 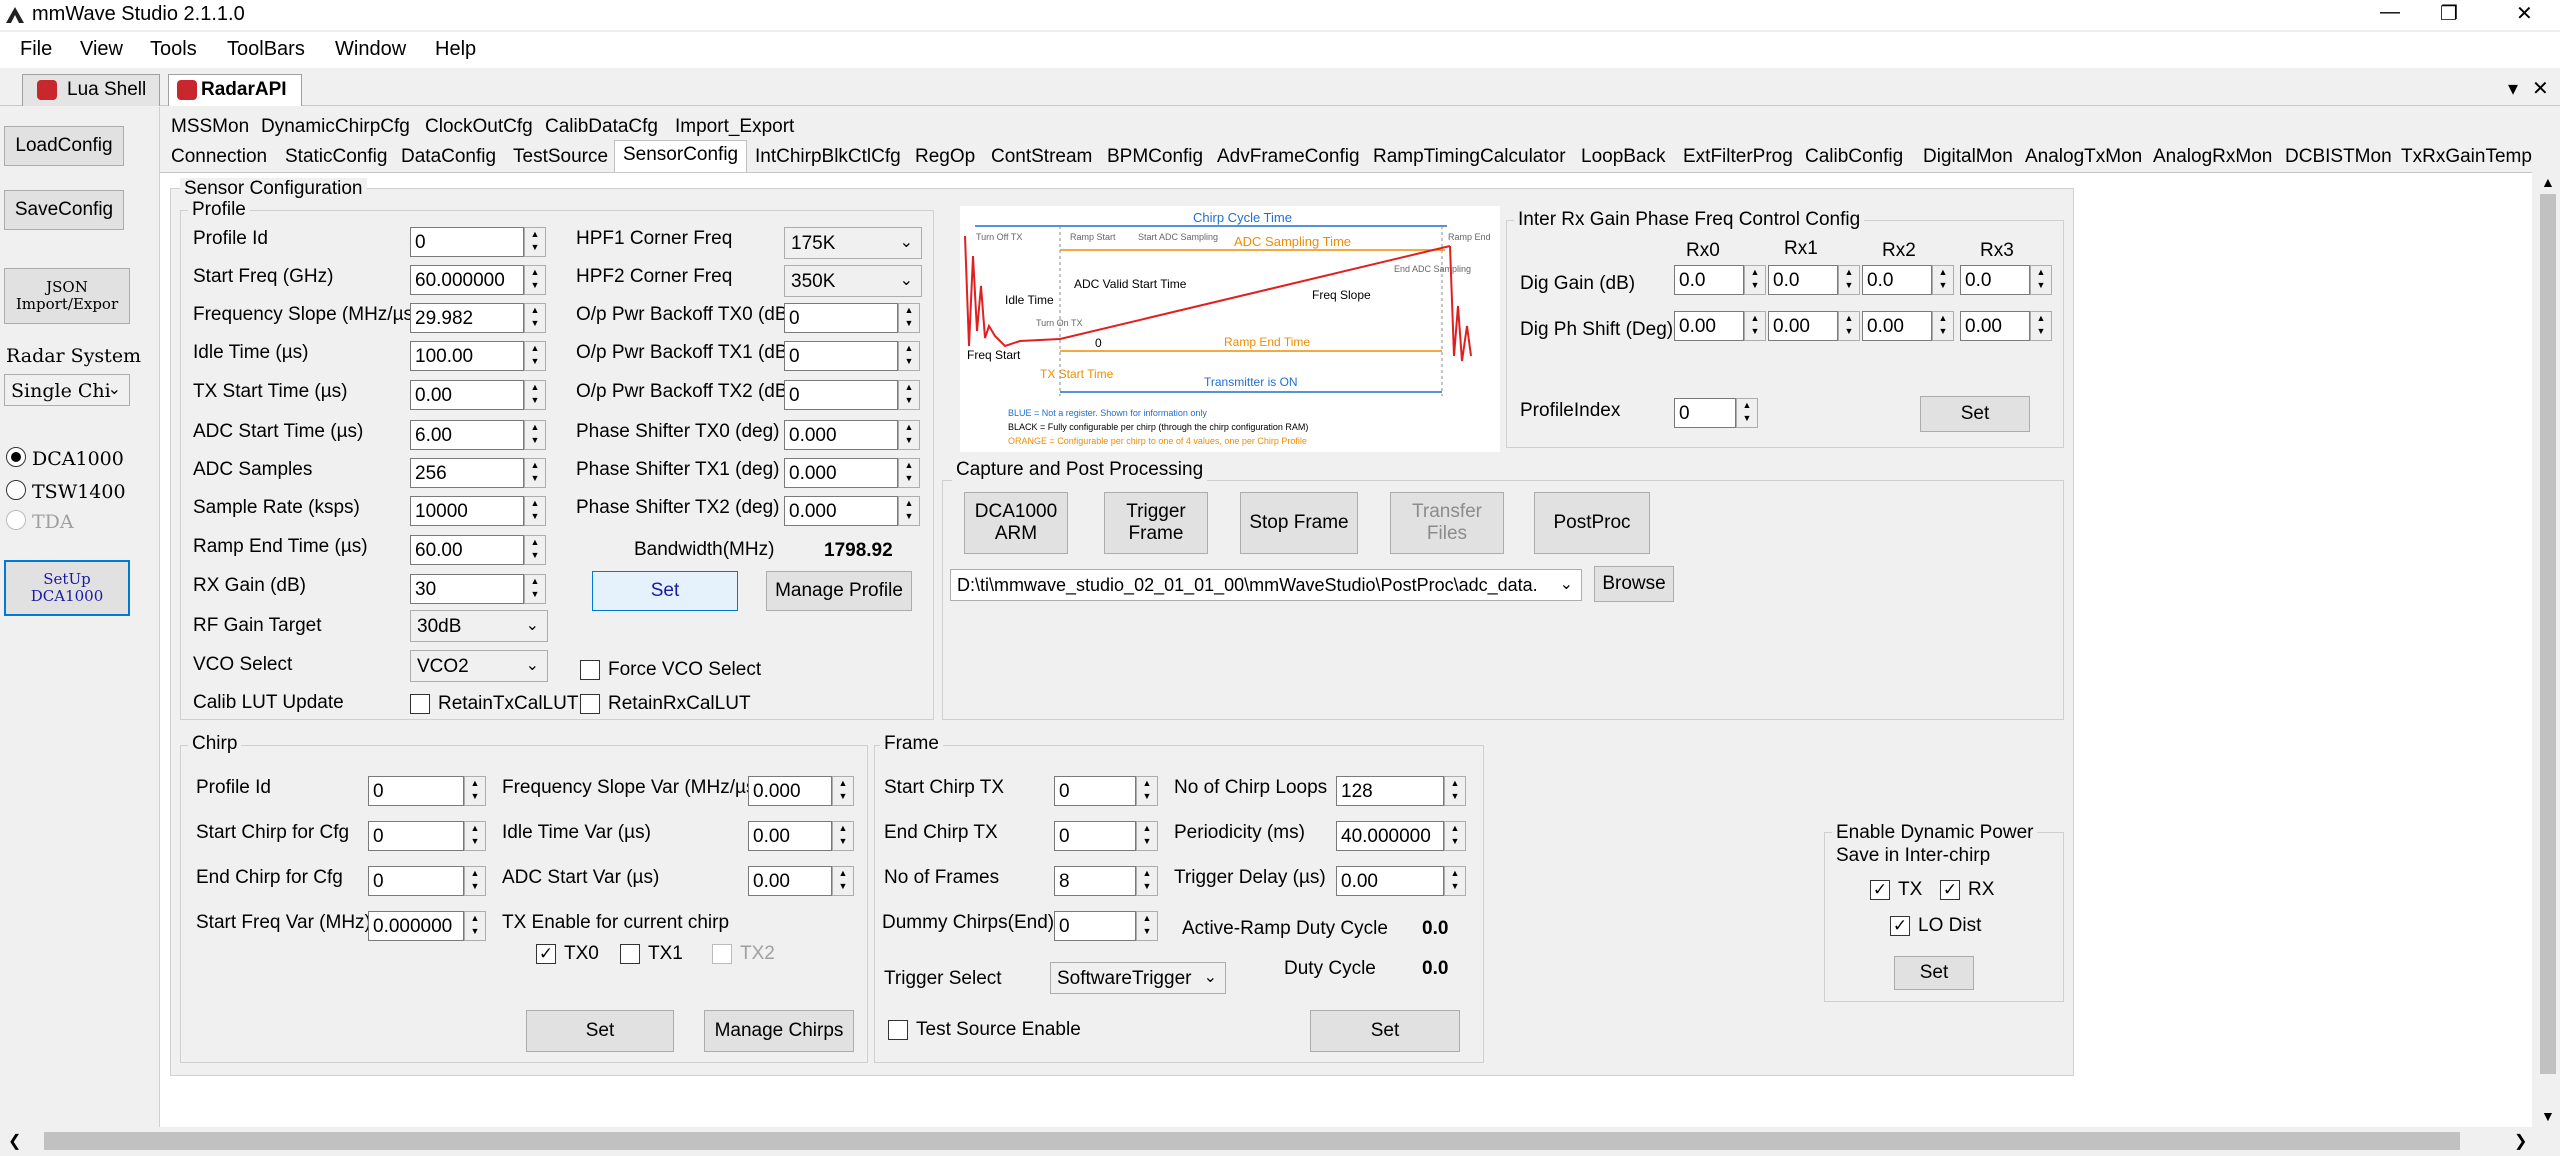 What do you see at coordinates (1455, 791) in the screenshot?
I see `chirp-loops-spinner: ▲ ▼` at bounding box center [1455, 791].